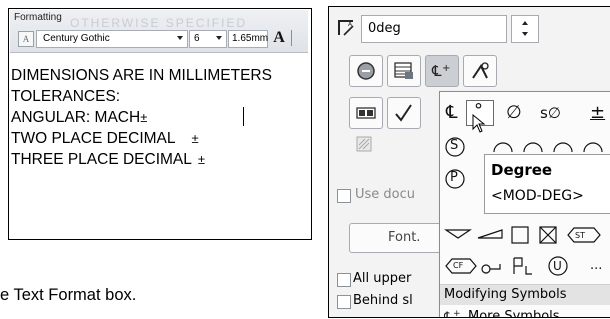 Image resolution: width=610 pixels, height=319 pixels. What do you see at coordinates (68, 295) in the screenshot?
I see `caption-text: e Text Format box.` at bounding box center [68, 295].